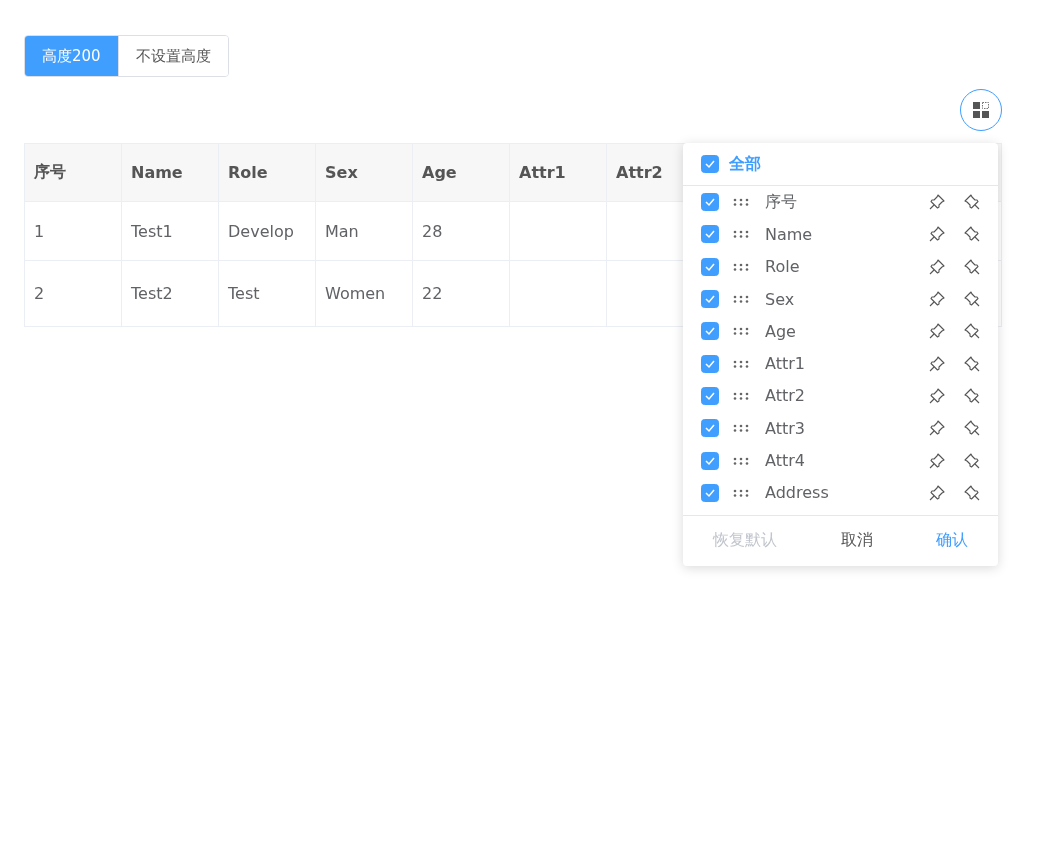 Image resolution: width=1038 pixels, height=865 pixels. What do you see at coordinates (558, 172) in the screenshot?
I see `column-header: Attr1` at bounding box center [558, 172].